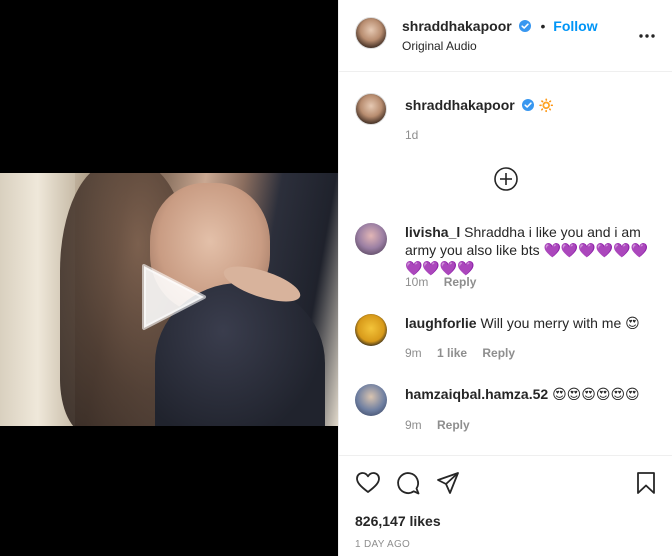 The image size is (672, 556). Describe the element at coordinates (646, 483) in the screenshot. I see `bookmark-icon` at that location.